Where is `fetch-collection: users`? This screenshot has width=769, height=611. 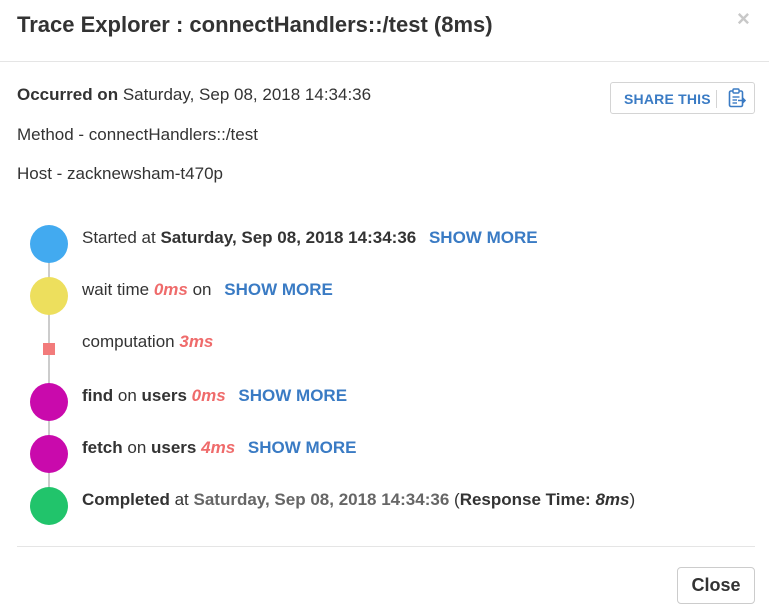 fetch-collection: users is located at coordinates (174, 447).